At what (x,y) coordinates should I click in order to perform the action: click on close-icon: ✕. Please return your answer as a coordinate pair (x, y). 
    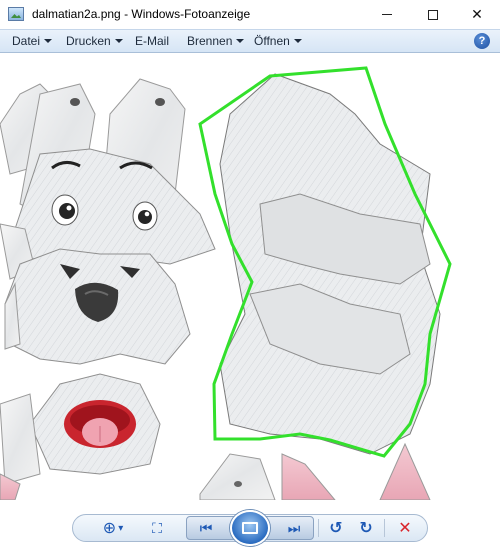
    Looking at the image, I should click on (477, 14).